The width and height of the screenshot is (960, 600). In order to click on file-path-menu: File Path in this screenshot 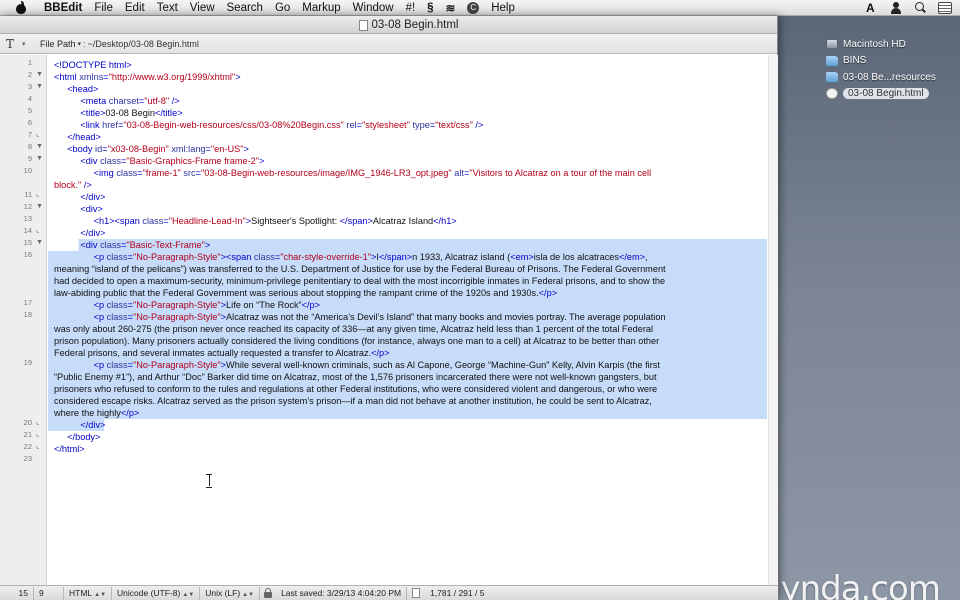, I will do `click(58, 44)`.